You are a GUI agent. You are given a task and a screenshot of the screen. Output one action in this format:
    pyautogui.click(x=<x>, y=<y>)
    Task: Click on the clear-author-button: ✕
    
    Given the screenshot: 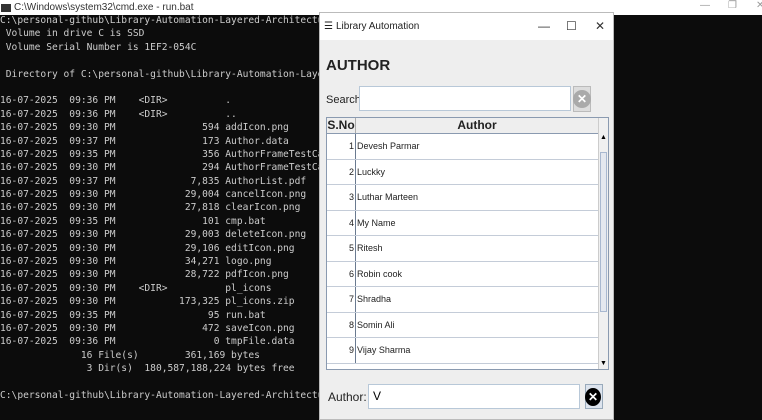 What is the action you would take?
    pyautogui.click(x=594, y=396)
    